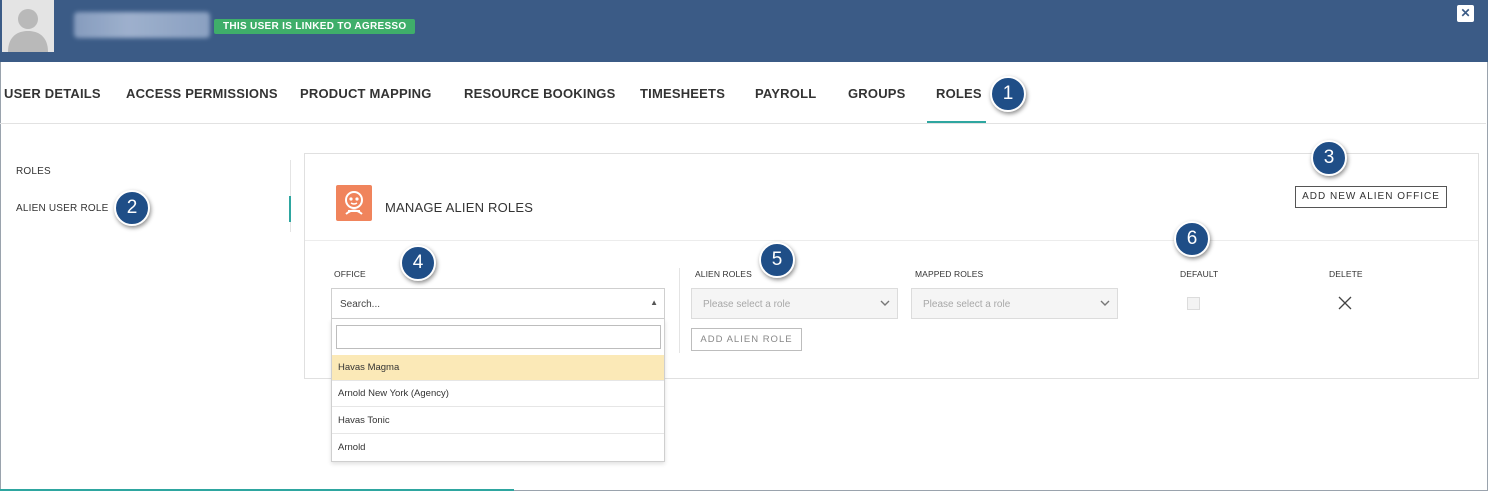 Image resolution: width=1488 pixels, height=491 pixels. Describe the element at coordinates (498, 337) in the screenshot. I see `office-search-input` at that location.